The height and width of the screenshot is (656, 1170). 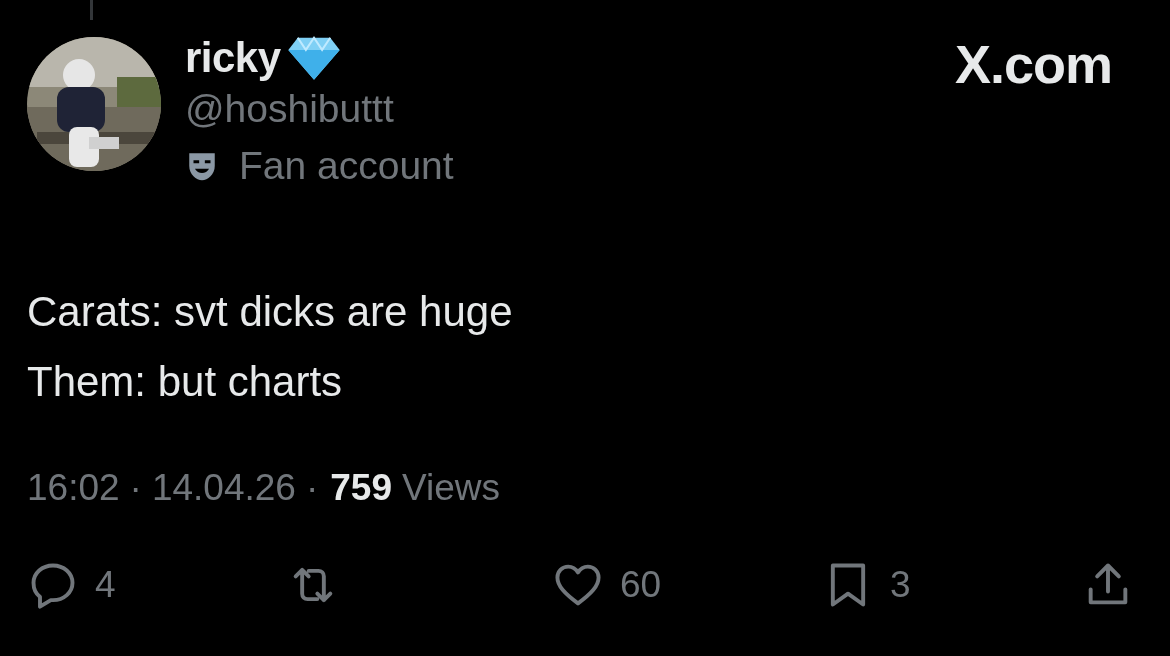 I want to click on user-handle: @hoshibuttt, so click(x=319, y=109).